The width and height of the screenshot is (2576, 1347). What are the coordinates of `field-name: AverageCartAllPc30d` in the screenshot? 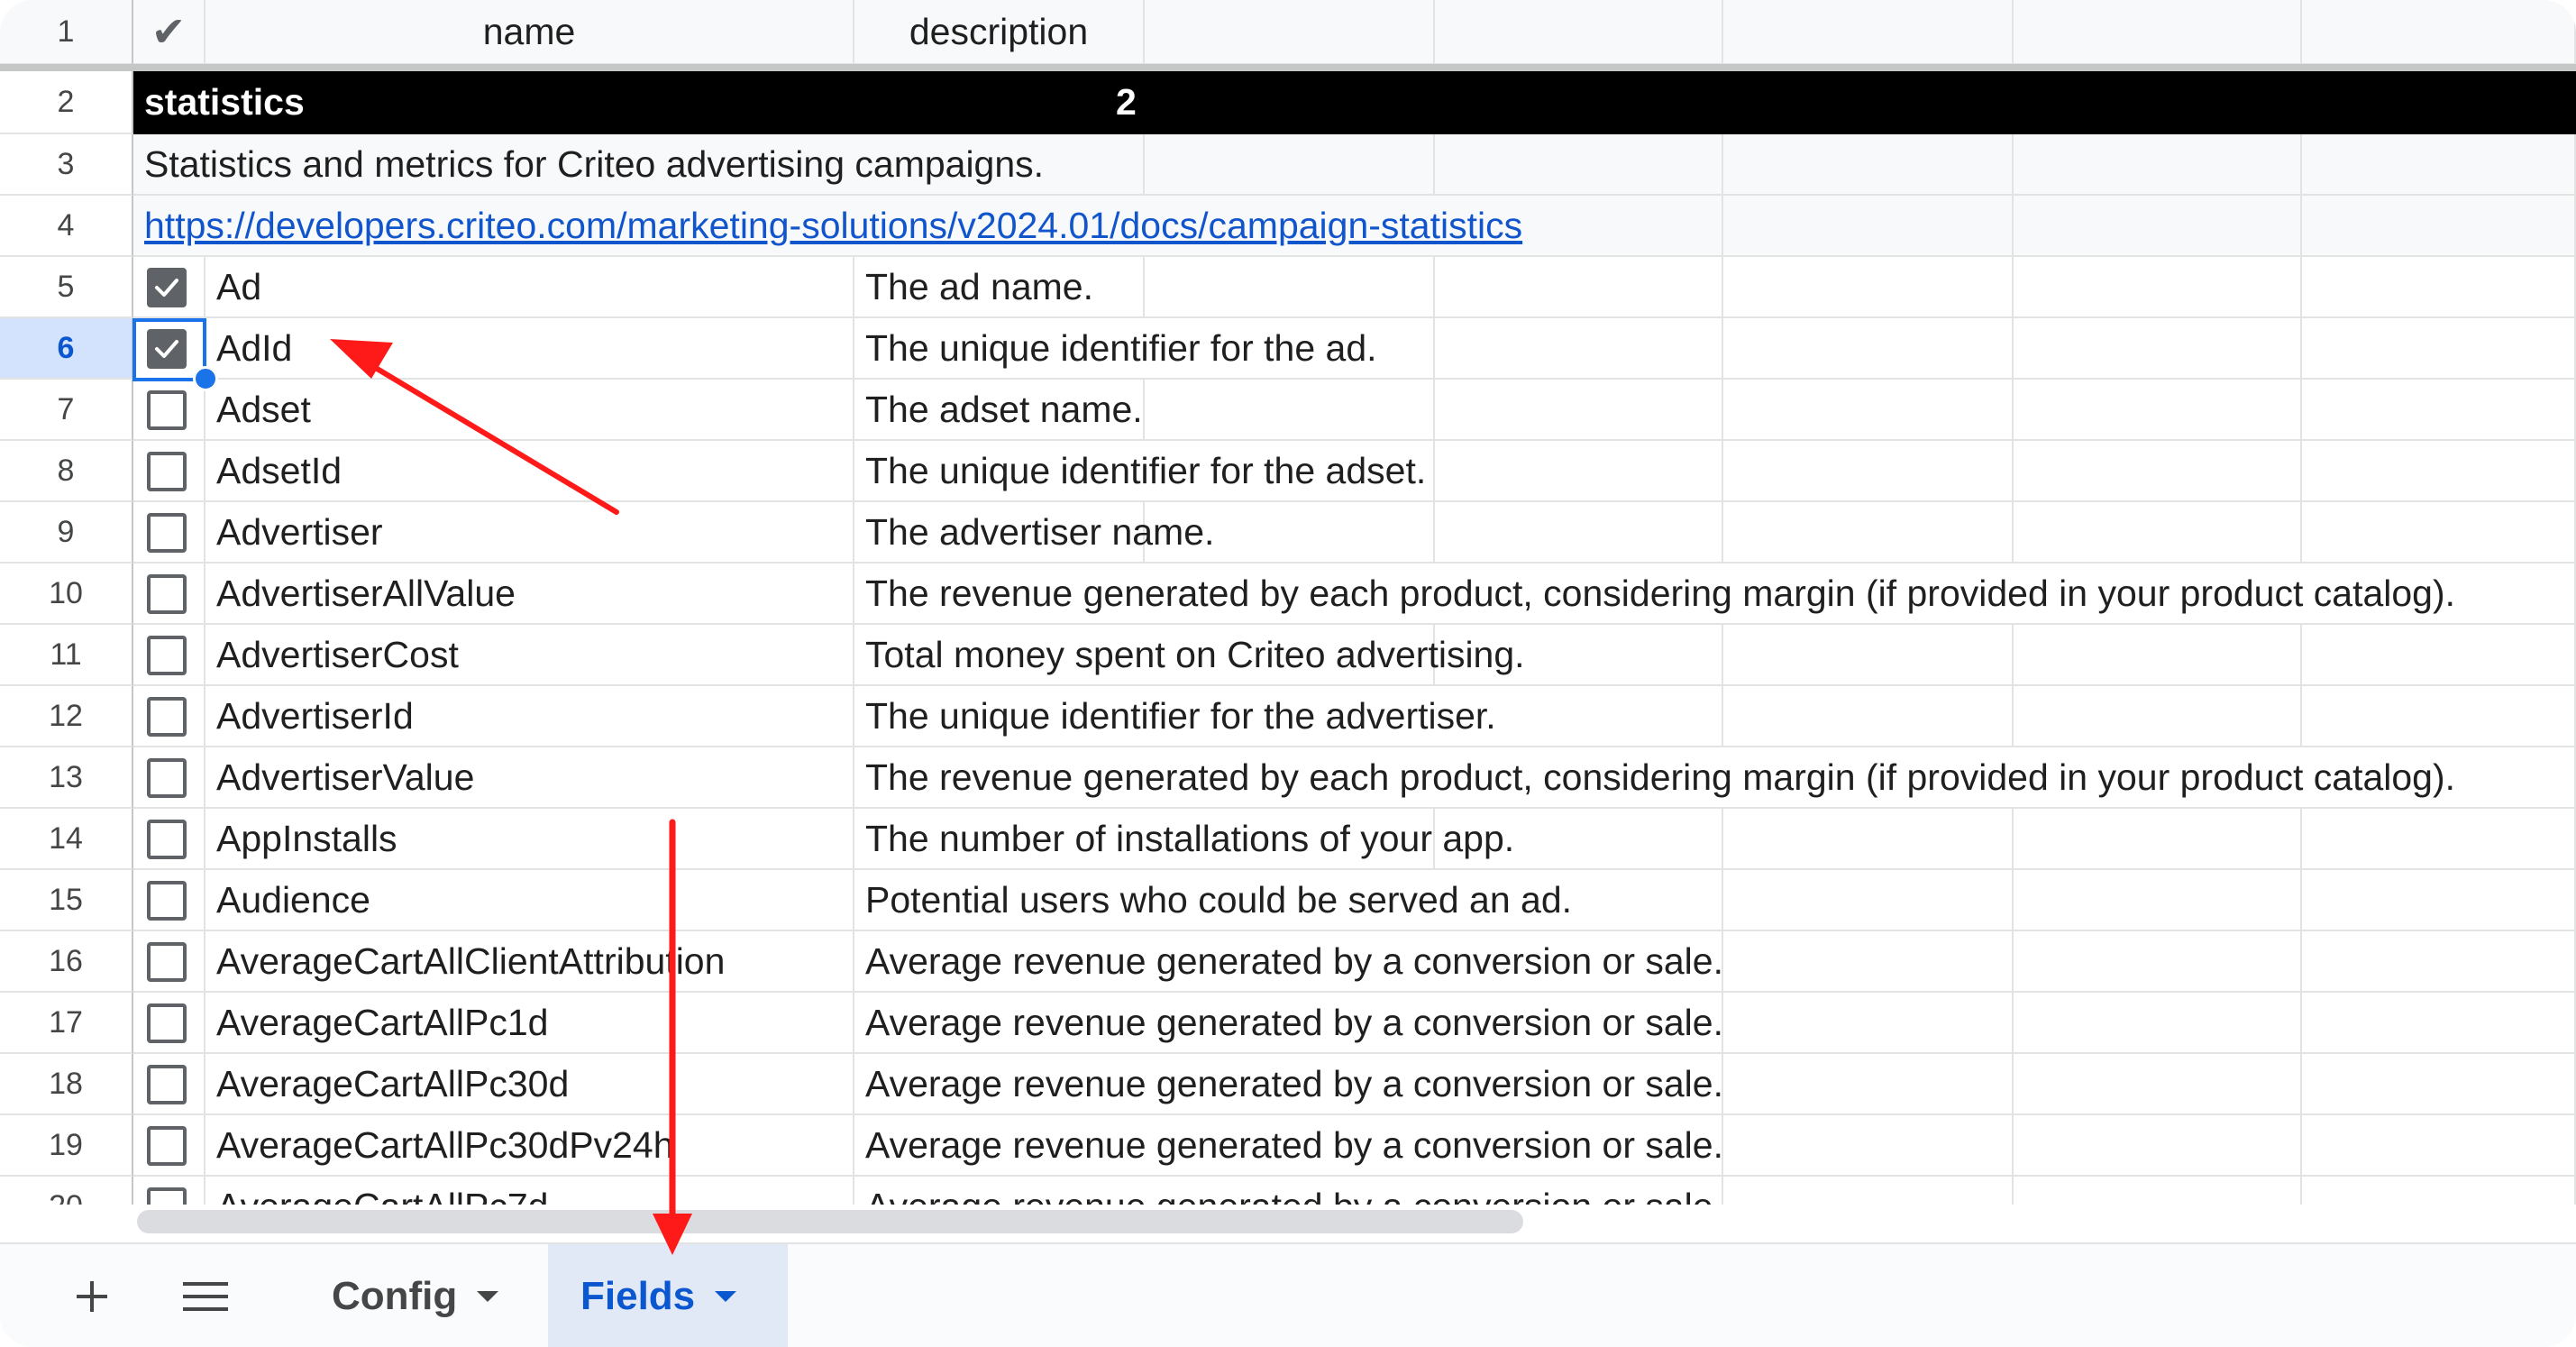 It's located at (530, 1084).